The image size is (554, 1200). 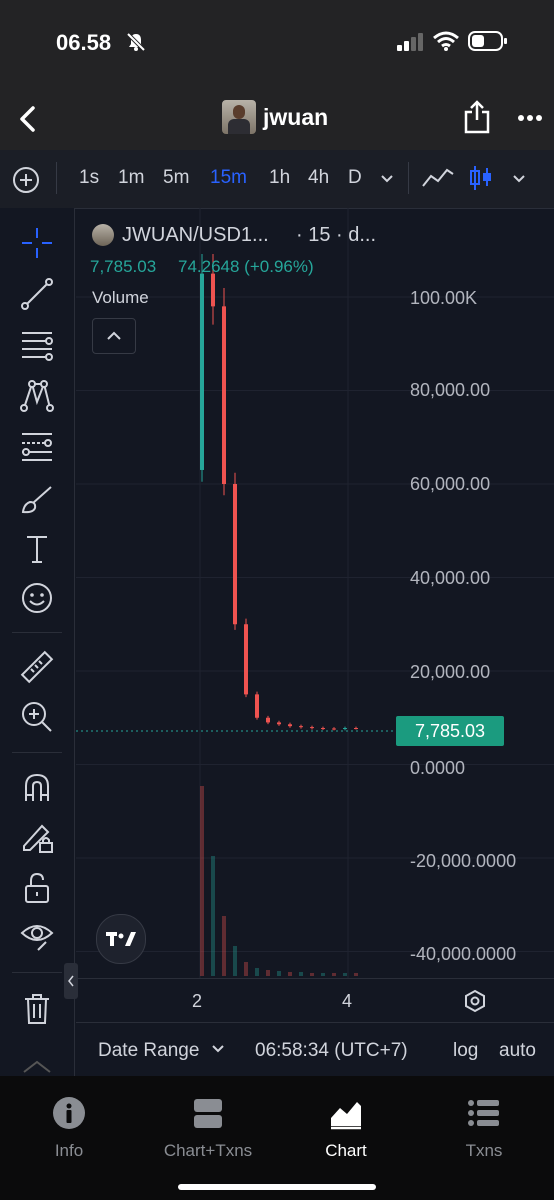 What do you see at coordinates (477, 117) in the screenshot?
I see `share-icon` at bounding box center [477, 117].